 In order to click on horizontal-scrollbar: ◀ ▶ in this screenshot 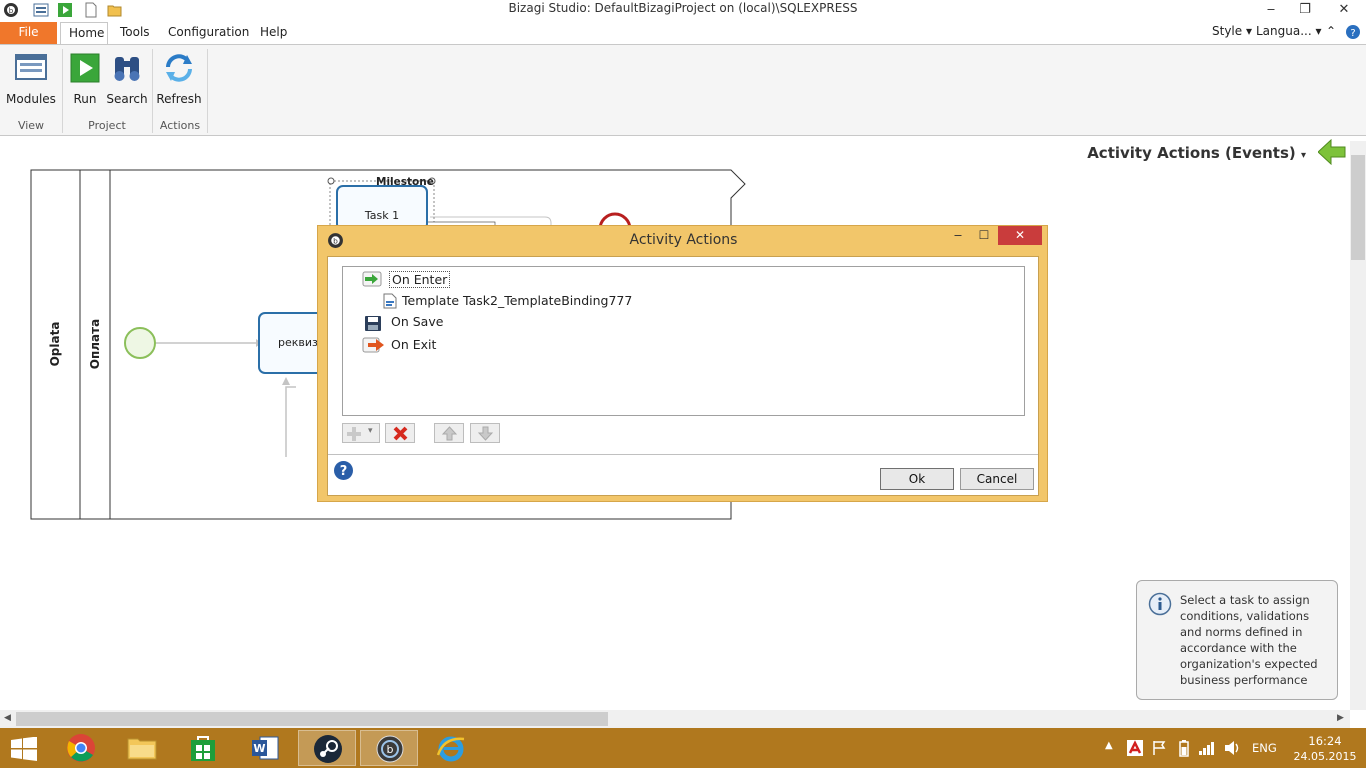, I will do `click(675, 719)`.